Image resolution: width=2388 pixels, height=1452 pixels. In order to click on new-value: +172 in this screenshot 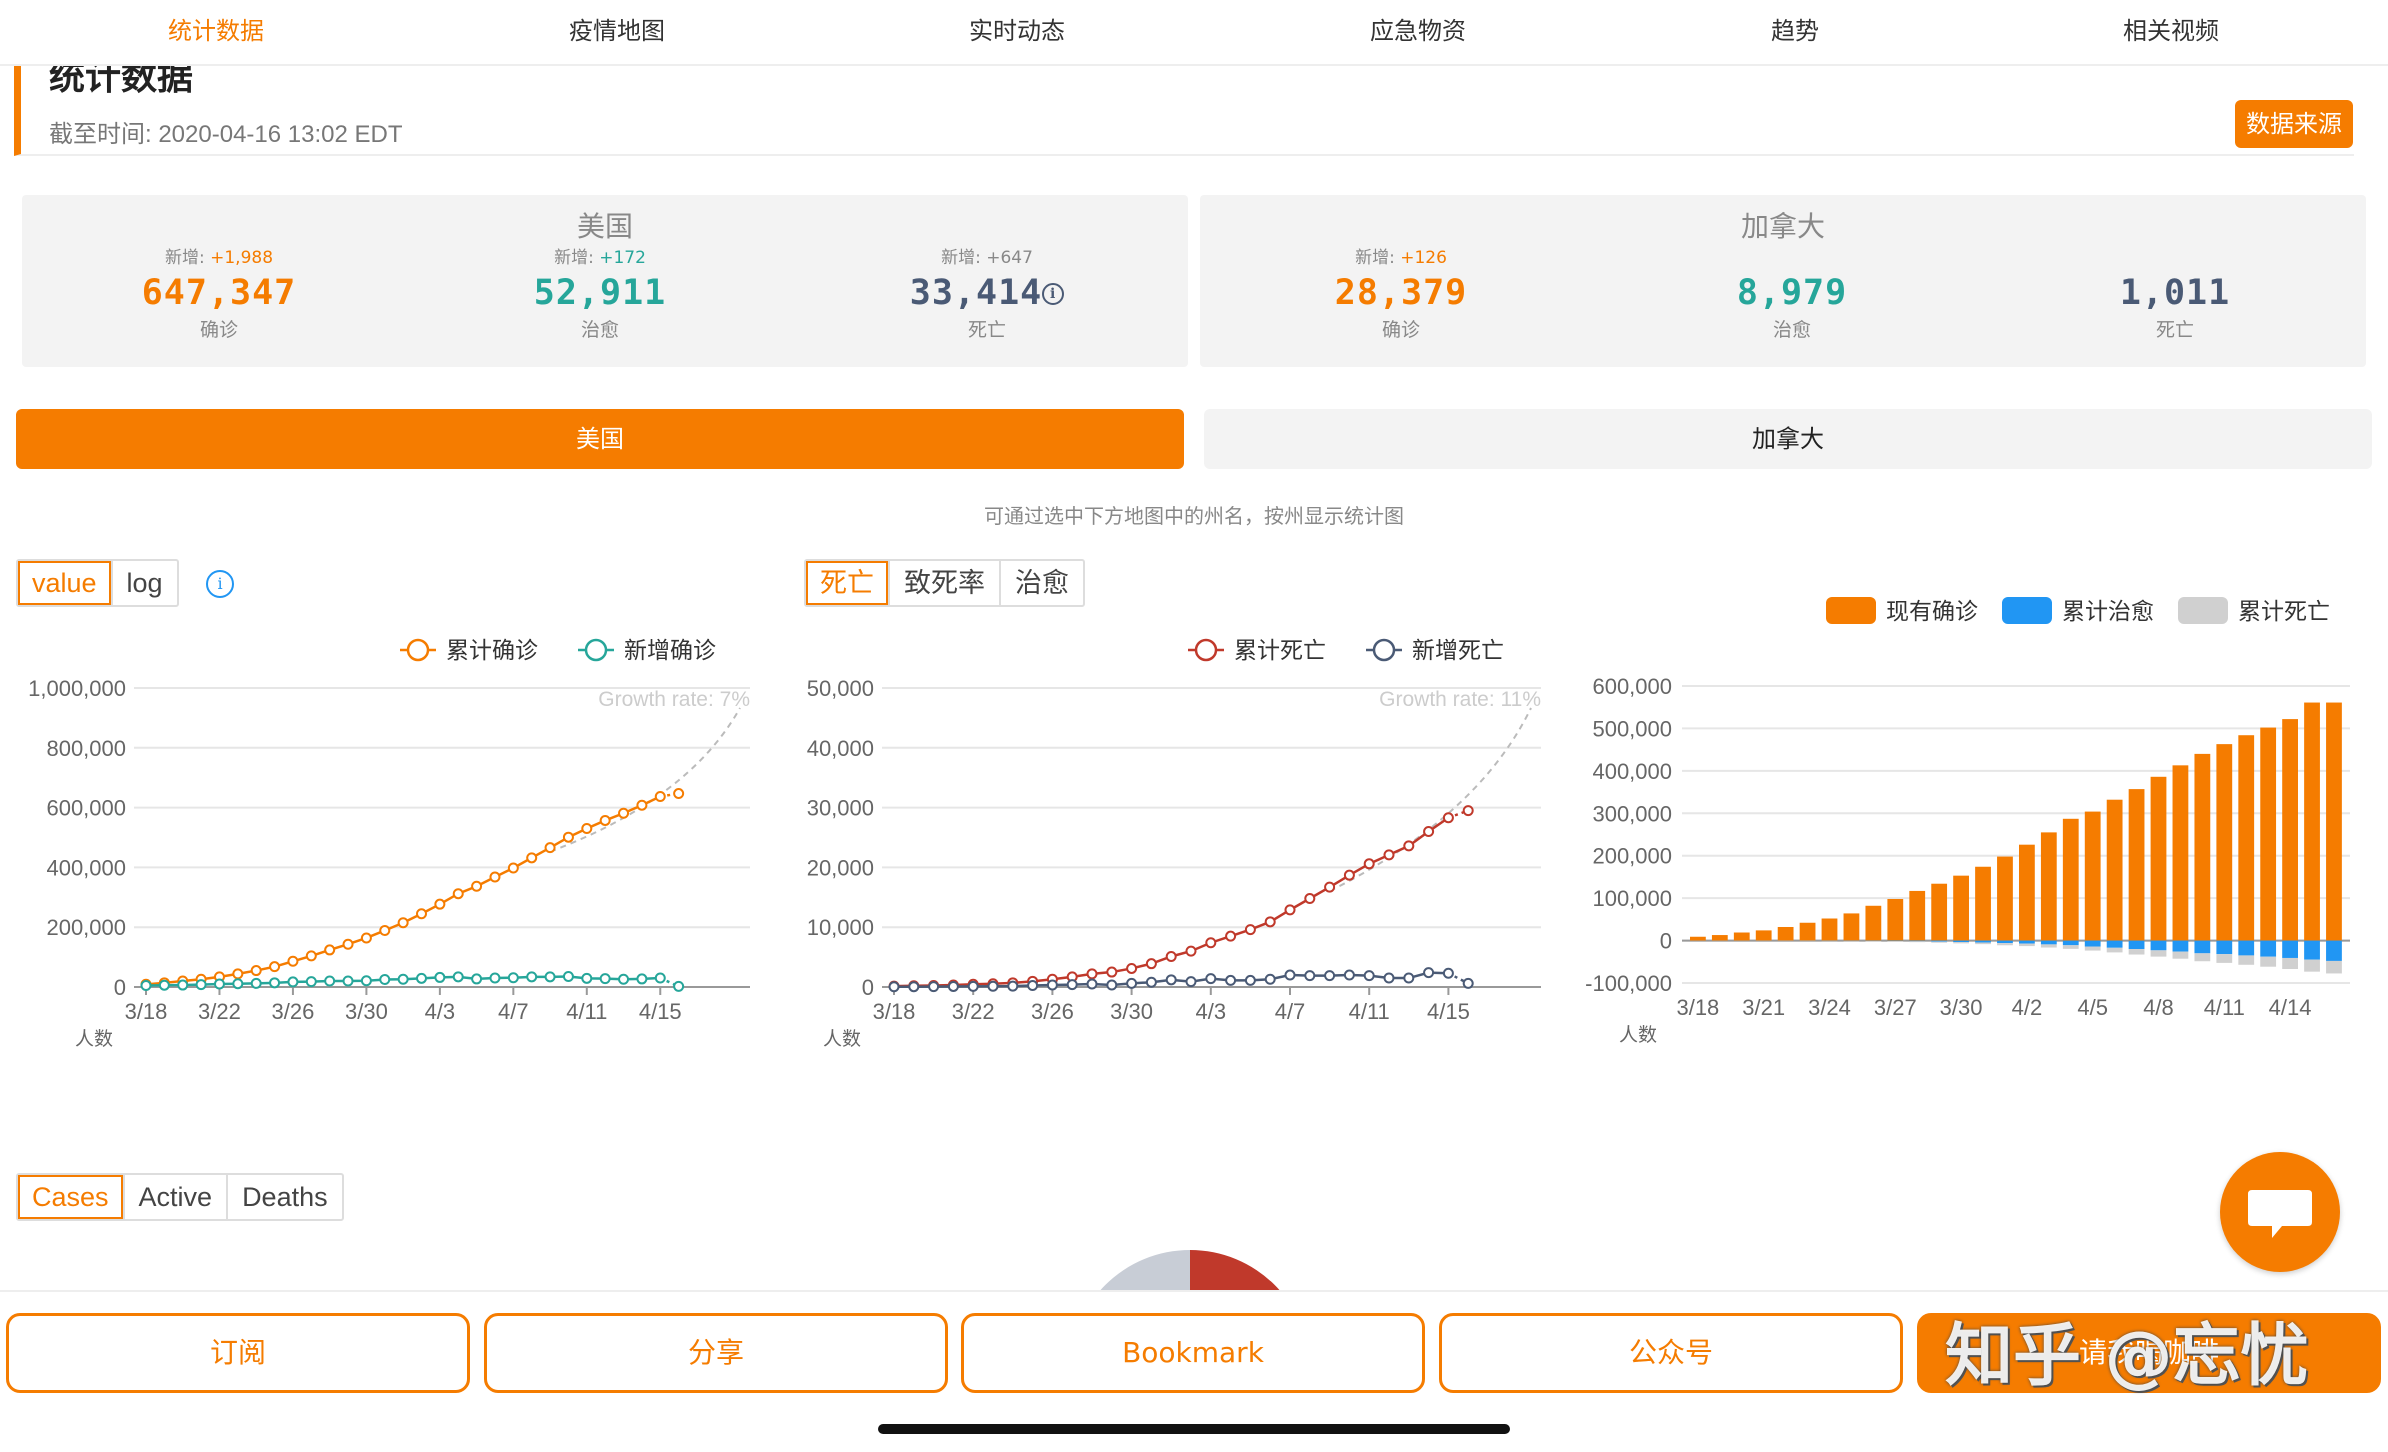, I will do `click(622, 258)`.